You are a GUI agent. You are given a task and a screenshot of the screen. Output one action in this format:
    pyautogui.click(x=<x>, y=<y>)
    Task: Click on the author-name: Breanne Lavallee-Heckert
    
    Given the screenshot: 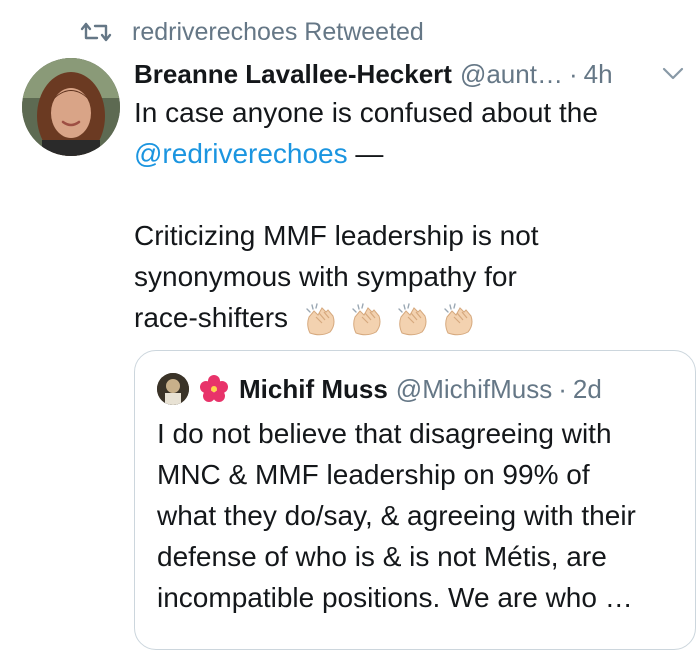 What is the action you would take?
    pyautogui.click(x=293, y=74)
    